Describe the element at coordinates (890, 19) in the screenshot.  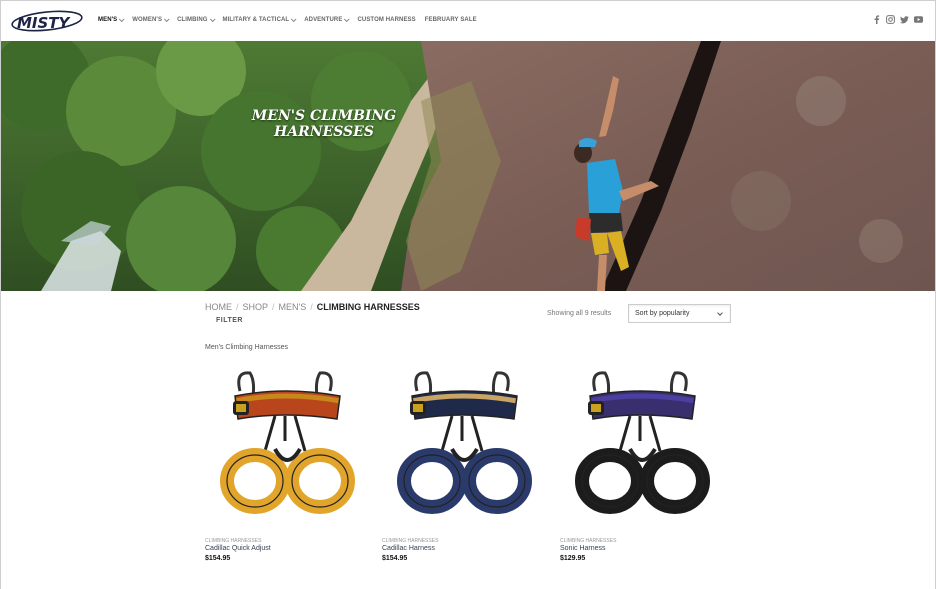
I see `instagram-icon` at that location.